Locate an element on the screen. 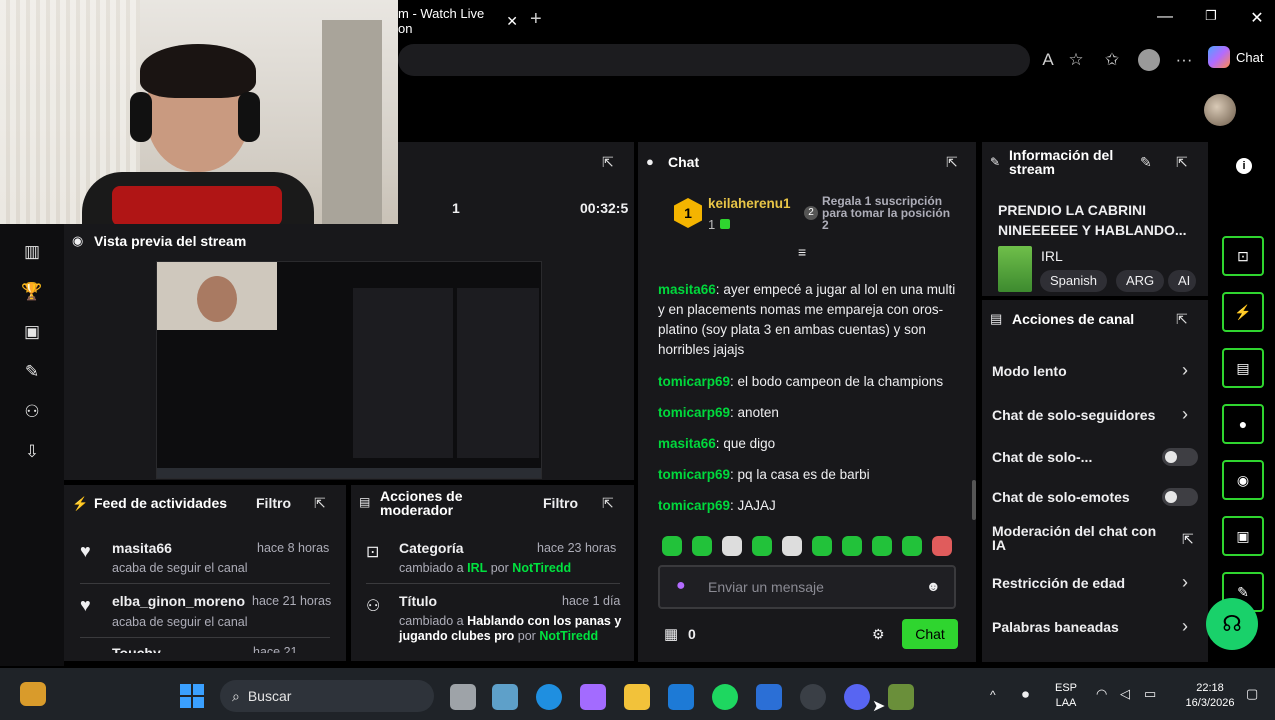 Image resolution: width=1275 pixels, height=720 pixels. app-icon is located at coordinates (505, 697).